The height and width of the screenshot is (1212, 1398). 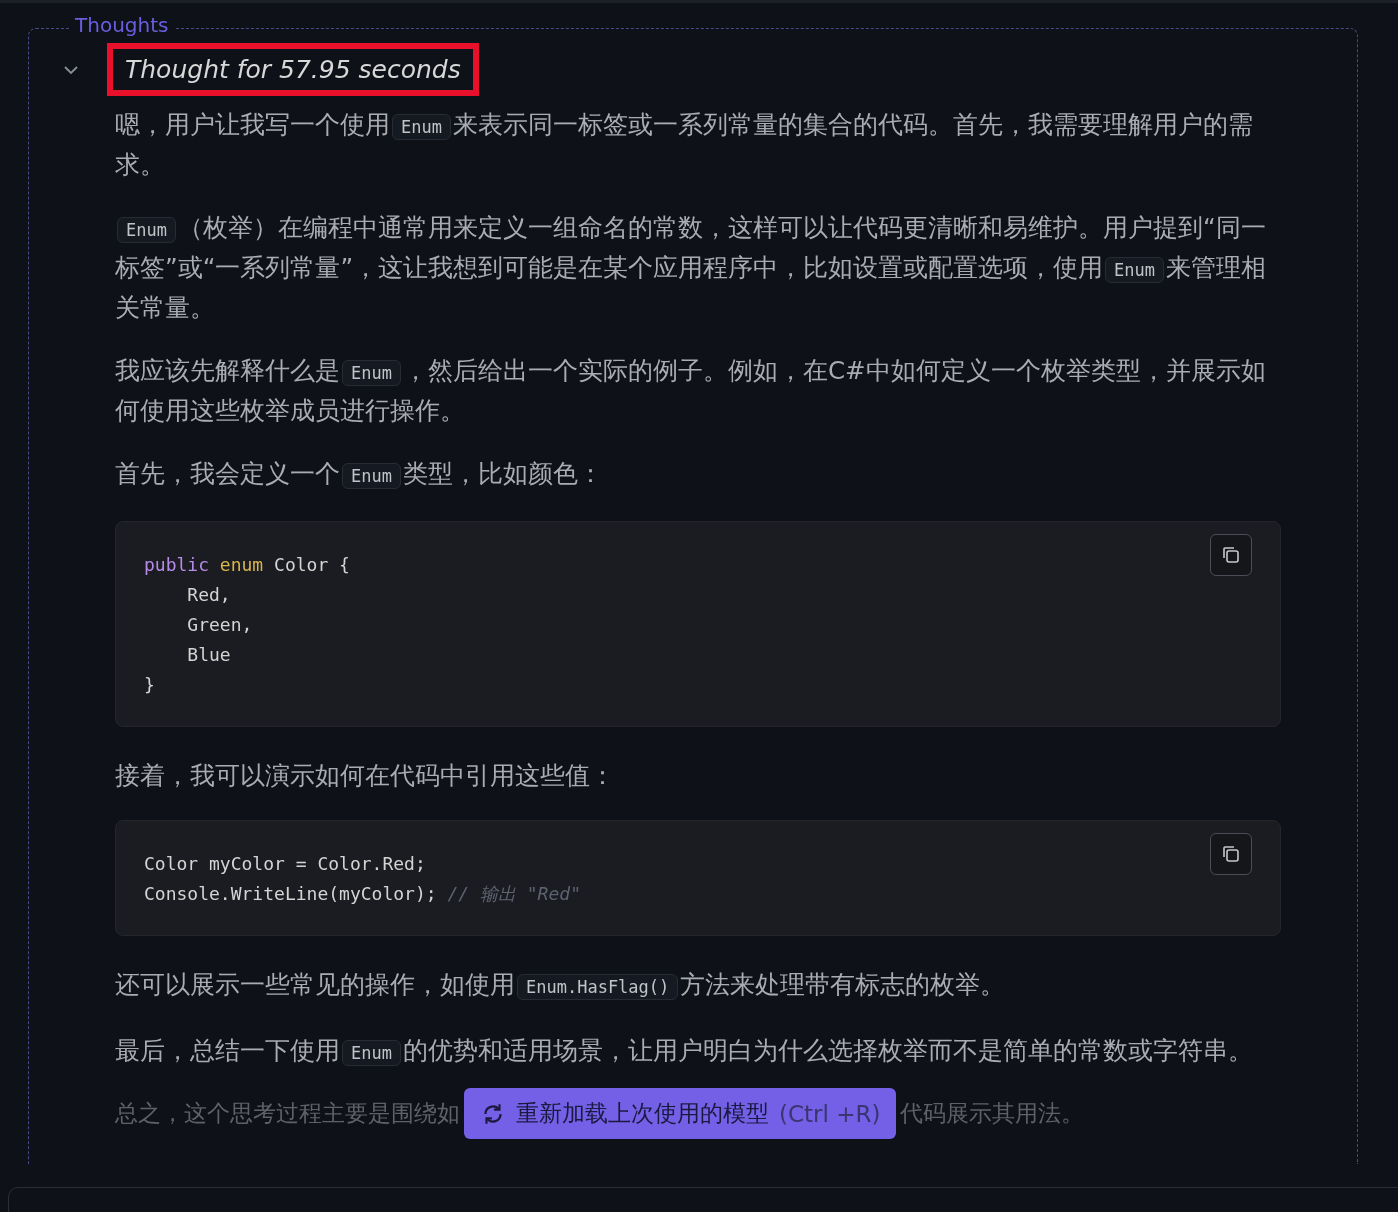 What do you see at coordinates (684, 1051) in the screenshot?
I see `paragraph: 最后，总结一下使用 Enum 的优势和适用场景，让用户明白为什么选择枚举而不是简单的常数或字符串。` at bounding box center [684, 1051].